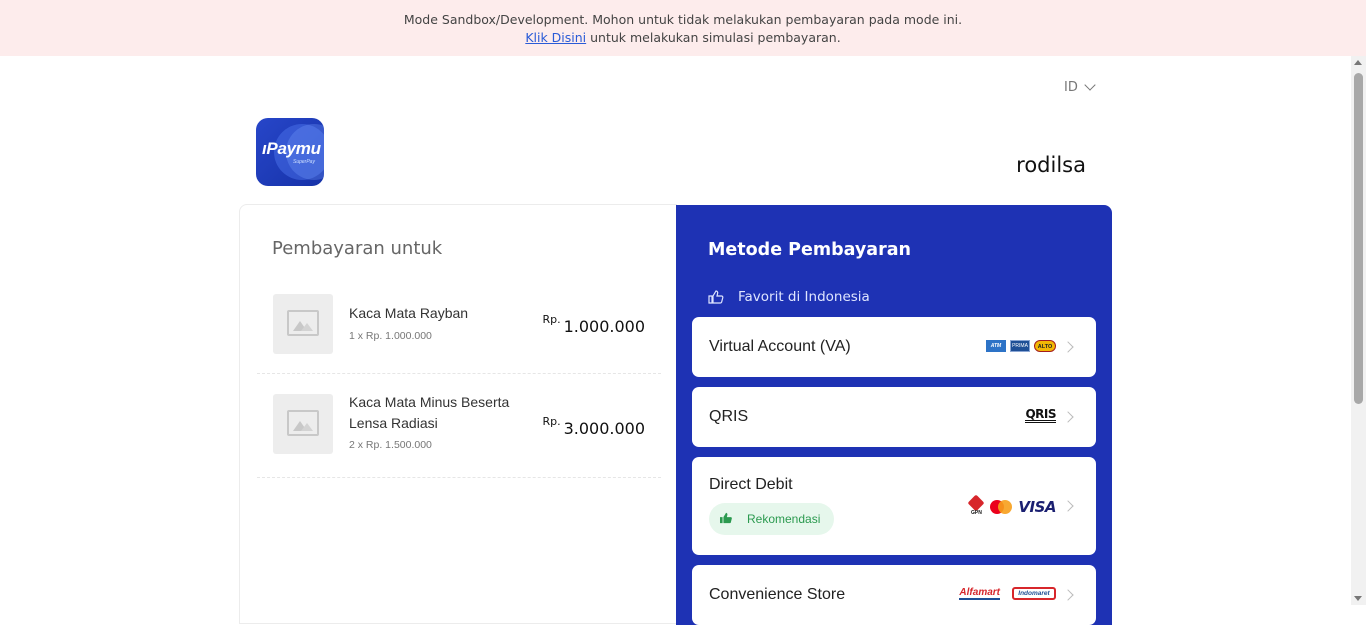 Image resolution: width=1366 pixels, height=625 pixels. I want to click on logo-text: ıPaymu, so click(291, 148).